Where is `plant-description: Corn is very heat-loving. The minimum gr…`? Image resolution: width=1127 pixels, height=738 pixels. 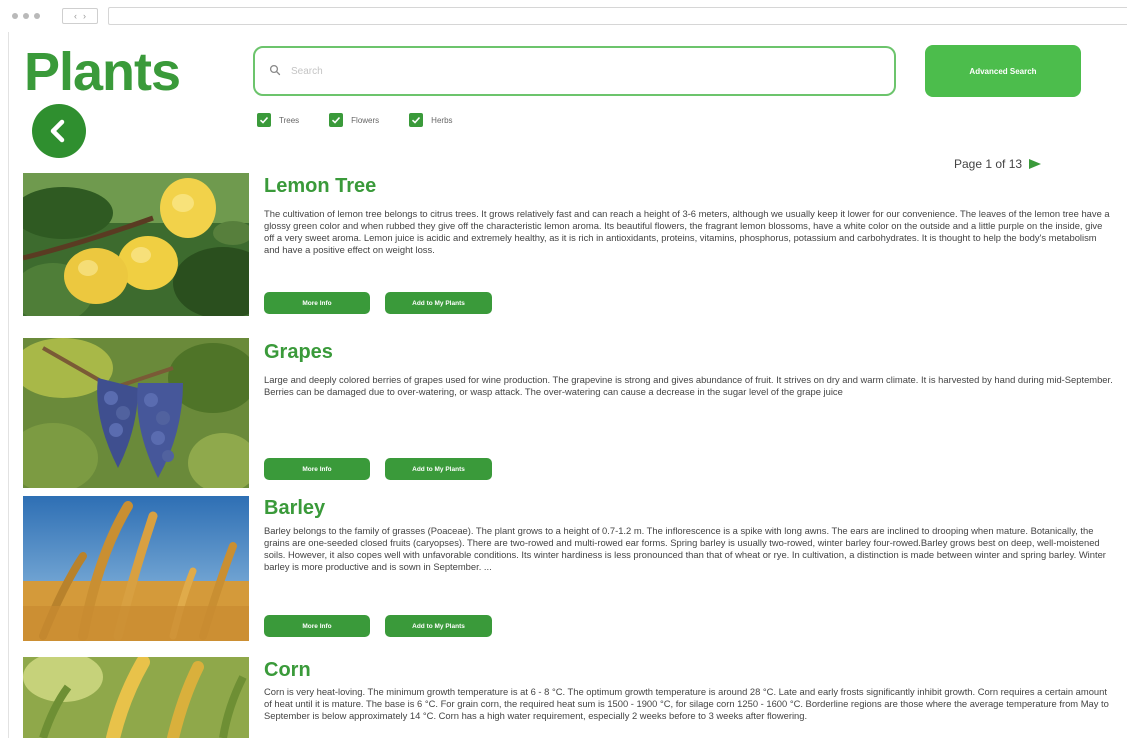 plant-description: Corn is very heat-loving. The minimum gr… is located at coordinates (686, 703).